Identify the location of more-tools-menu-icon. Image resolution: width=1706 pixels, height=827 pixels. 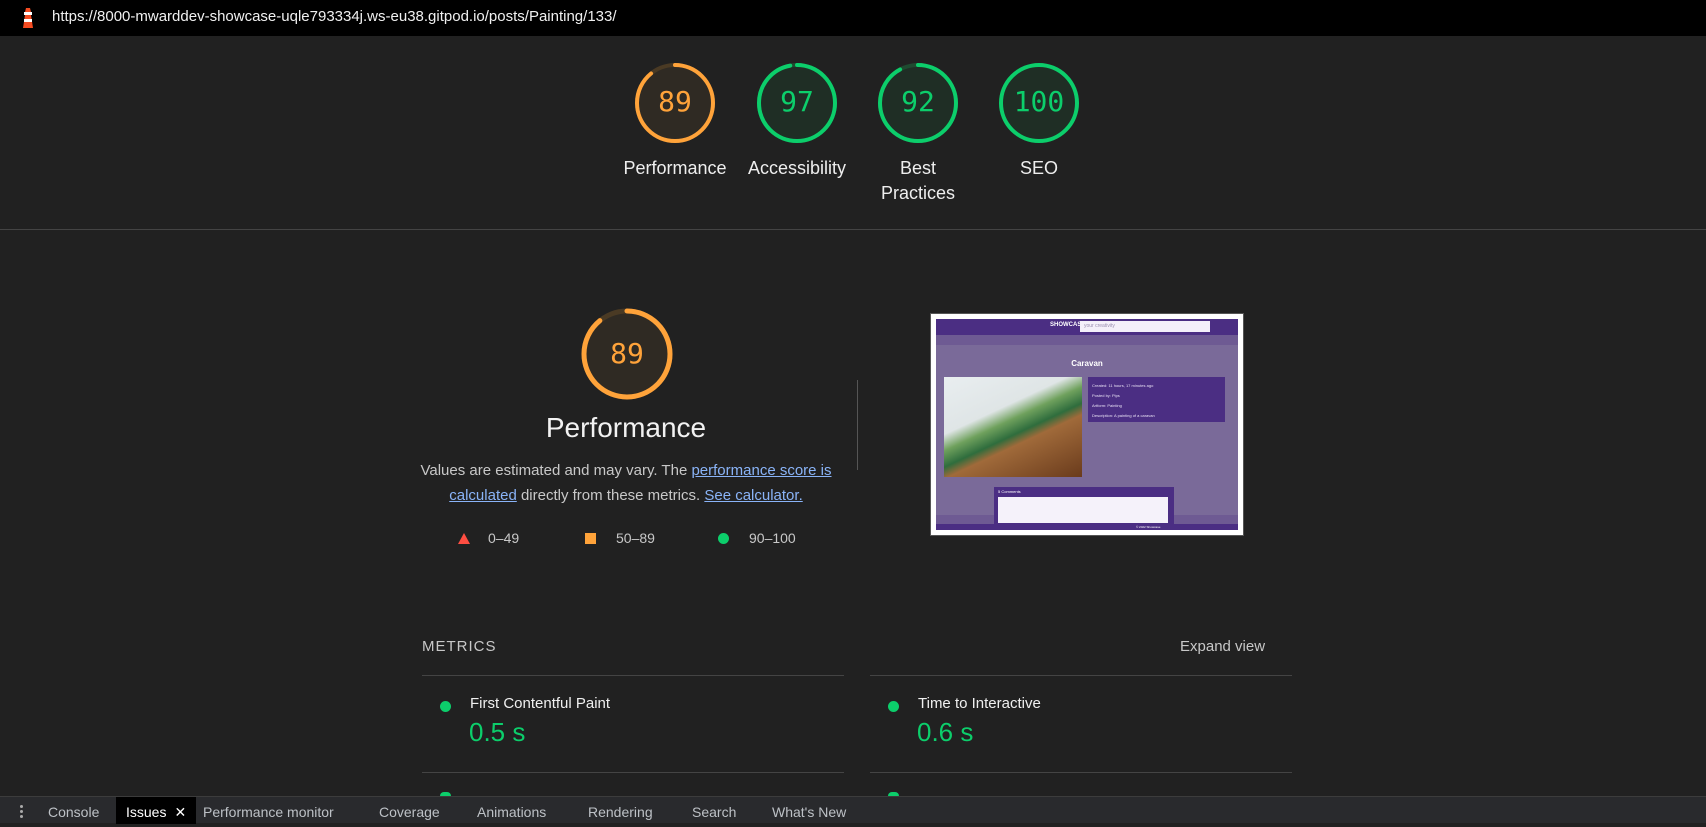
(22, 812).